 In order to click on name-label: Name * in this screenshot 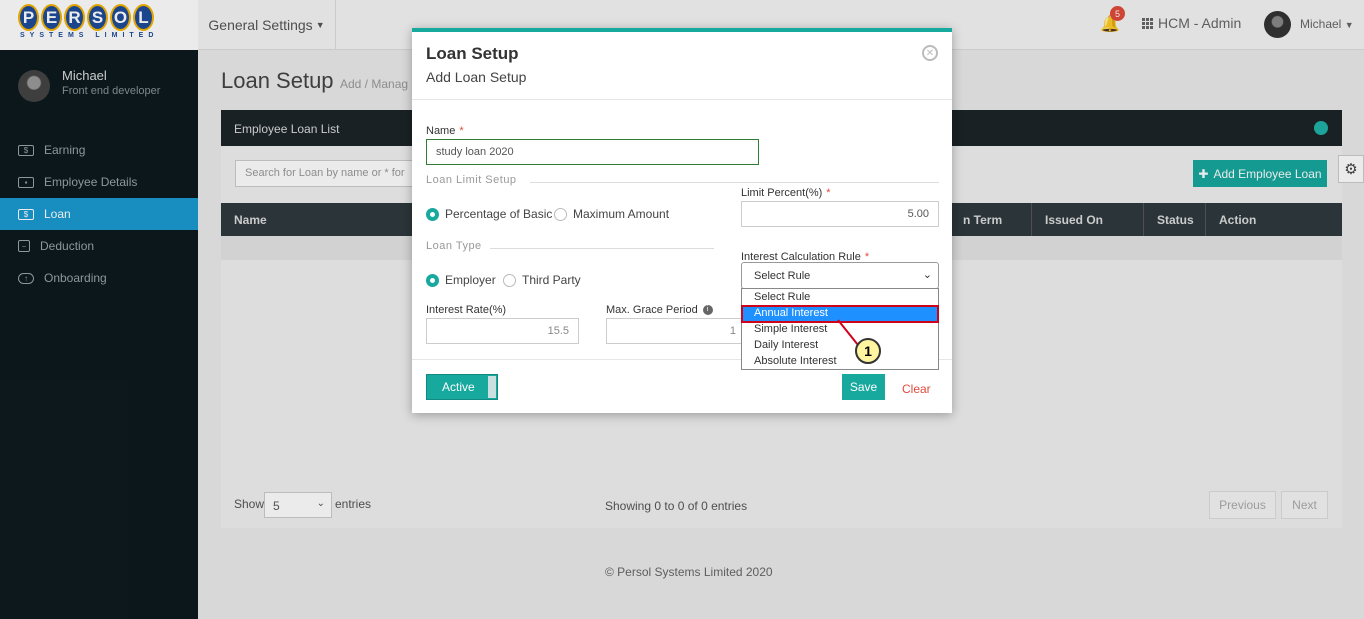, I will do `click(445, 131)`.